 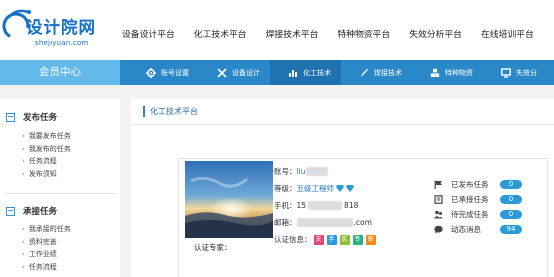 I want to click on flag-icon, so click(x=438, y=185).